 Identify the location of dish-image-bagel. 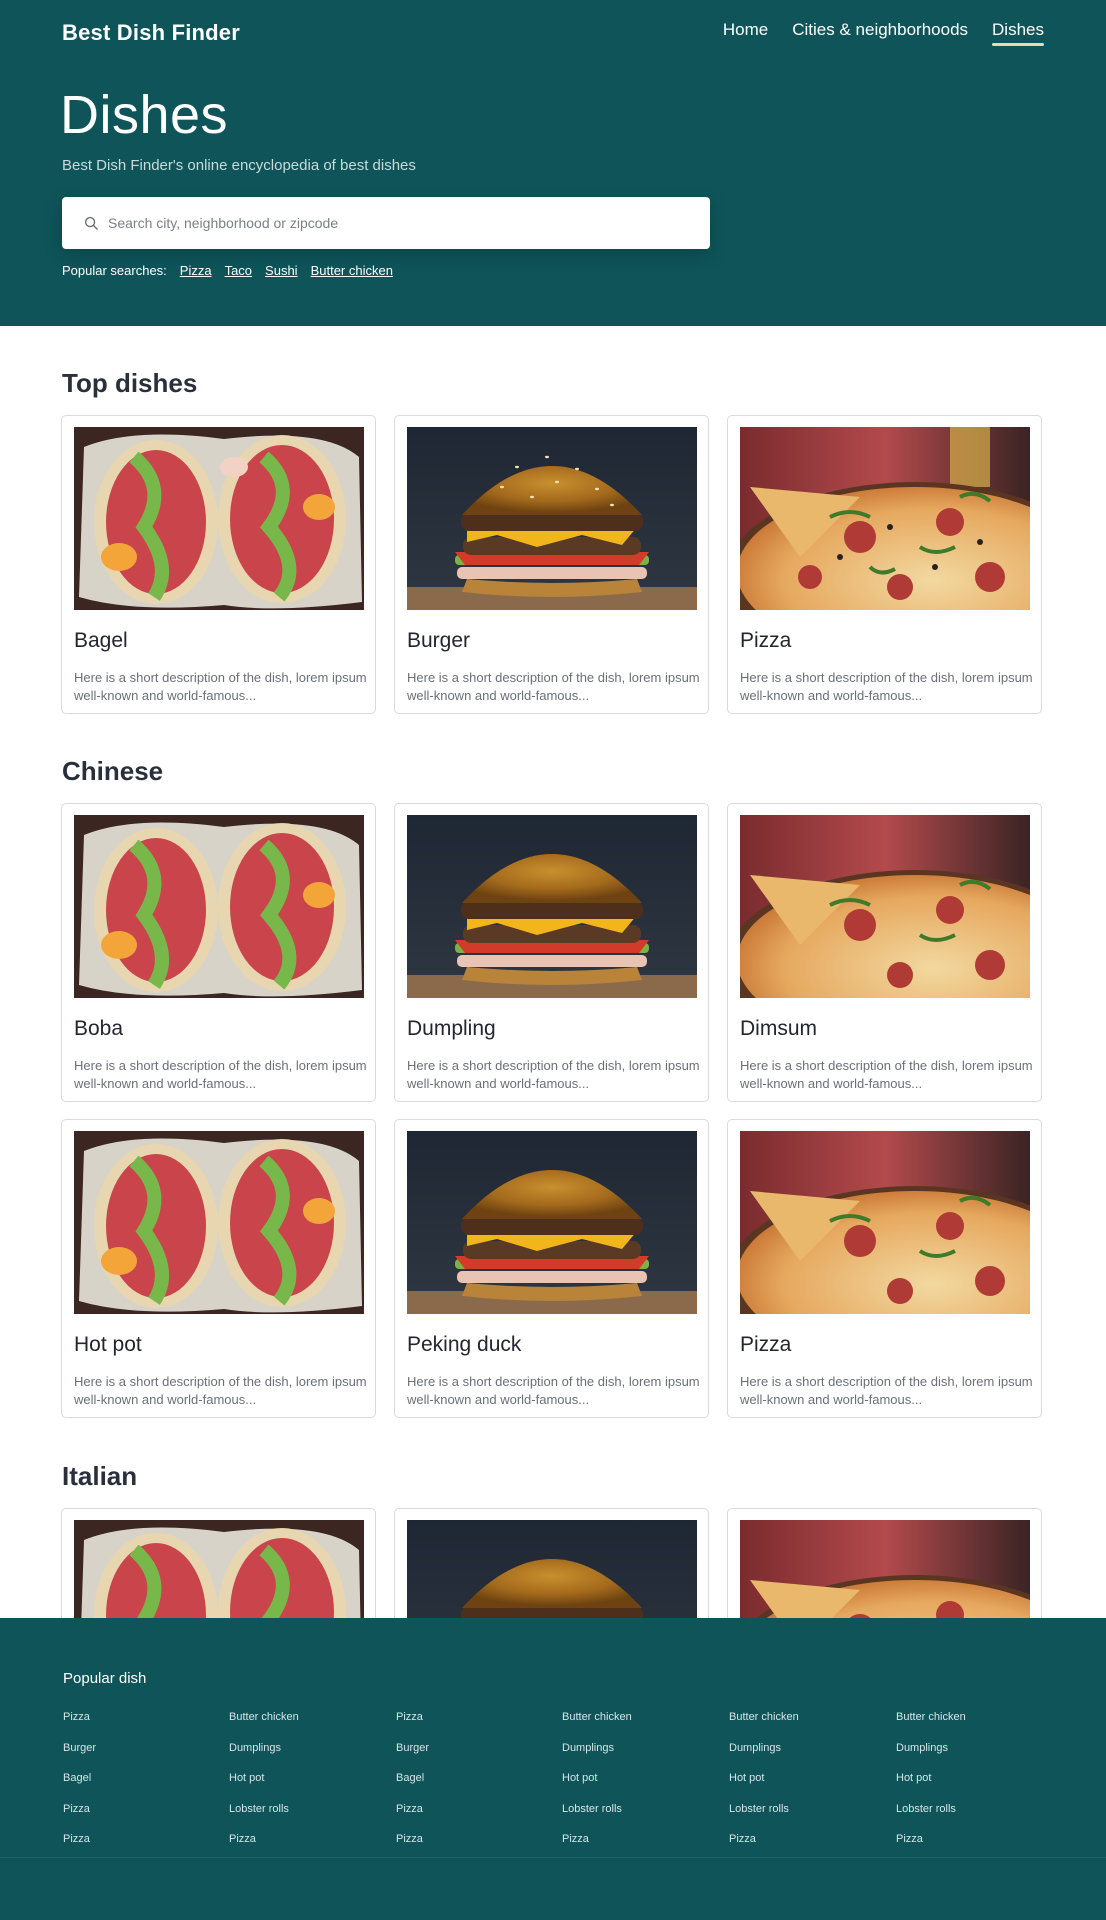
(219, 518).